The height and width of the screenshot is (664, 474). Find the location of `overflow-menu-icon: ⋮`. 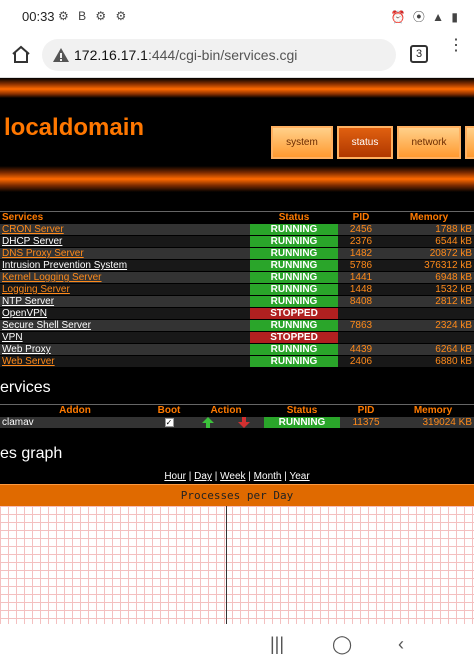

overflow-menu-icon: ⋮ is located at coordinates (456, 46).